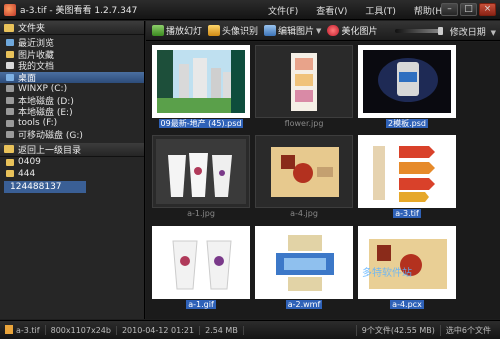  What do you see at coordinates (331, 10) in the screenshot?
I see `menu-view: 查看(V)` at bounding box center [331, 10].